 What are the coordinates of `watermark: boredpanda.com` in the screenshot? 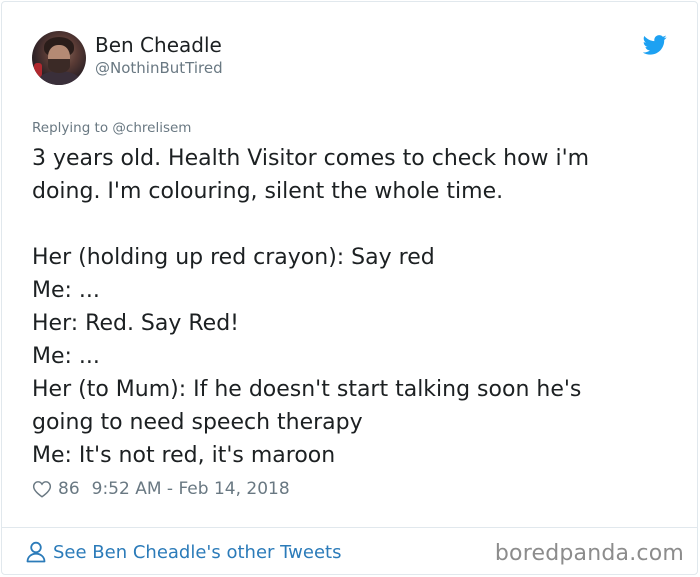 It's located at (589, 553).